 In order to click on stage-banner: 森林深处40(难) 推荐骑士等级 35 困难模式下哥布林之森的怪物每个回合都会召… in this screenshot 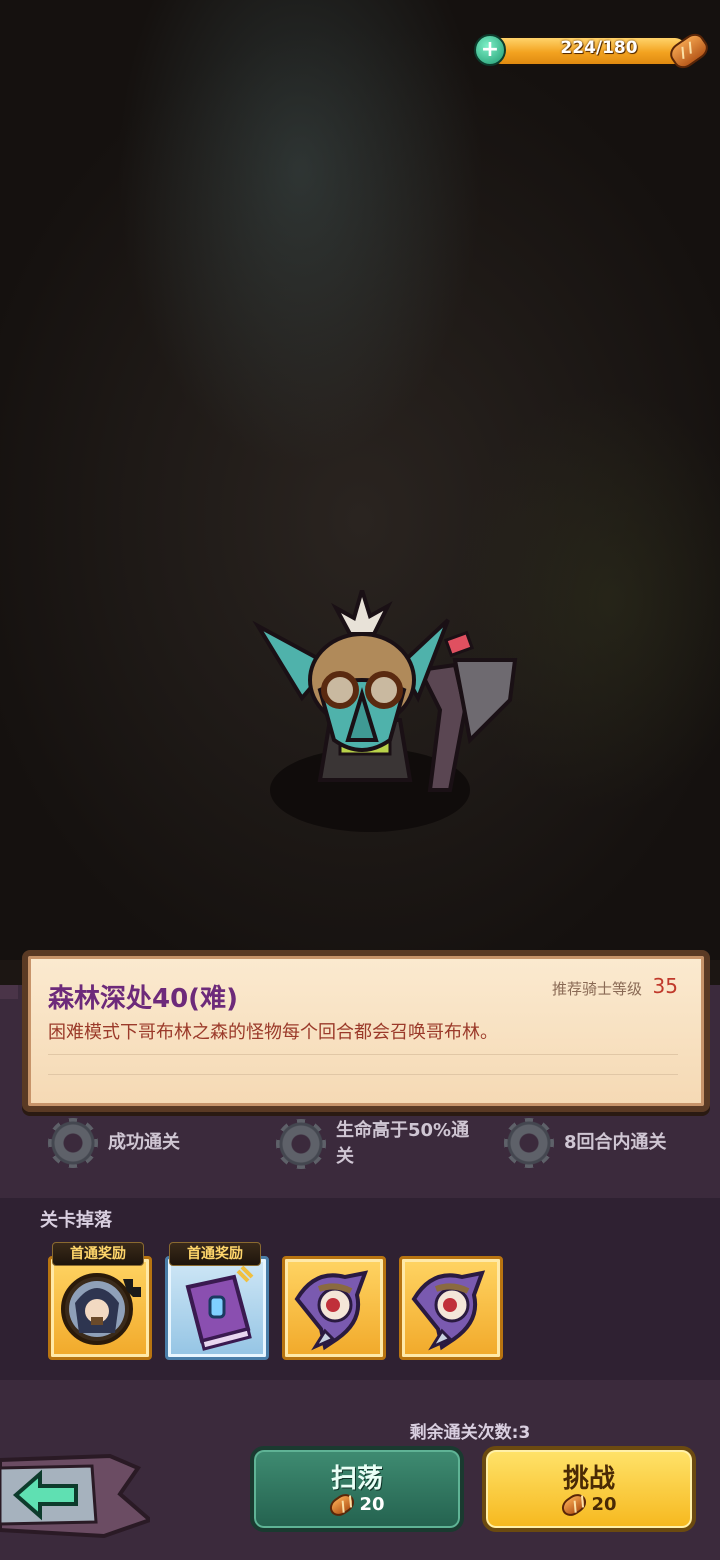, I will do `click(366, 1031)`.